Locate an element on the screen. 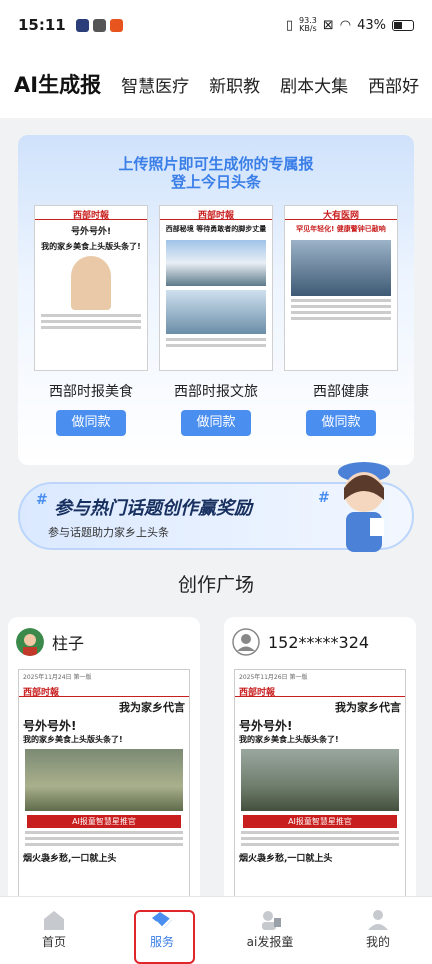  template-card: 西部时報 号外号外! 我的家乡美食上头版头条了! 西部时报美食 做同款 is located at coordinates (91, 320).